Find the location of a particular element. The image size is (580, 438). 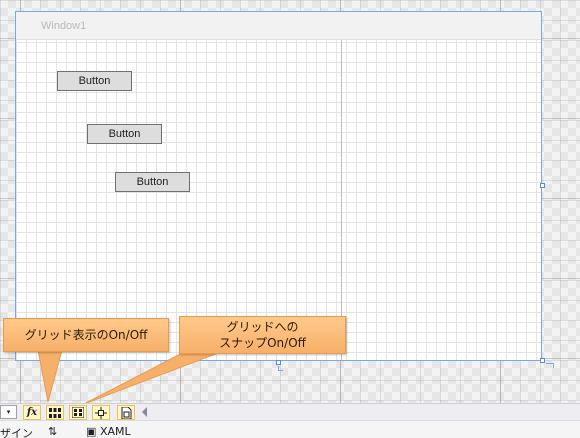

project-code-icon is located at coordinates (126, 412).